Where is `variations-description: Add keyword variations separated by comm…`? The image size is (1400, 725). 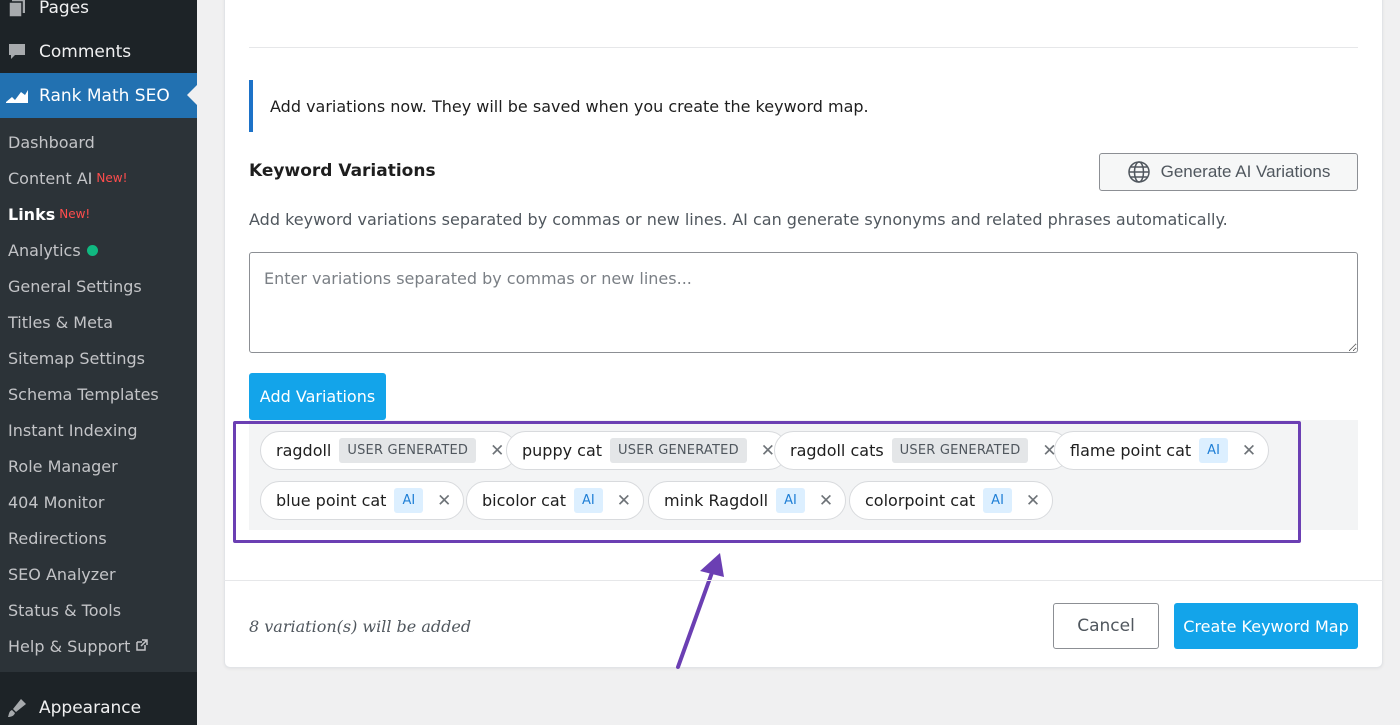 variations-description: Add keyword variations separated by comm… is located at coordinates (738, 219).